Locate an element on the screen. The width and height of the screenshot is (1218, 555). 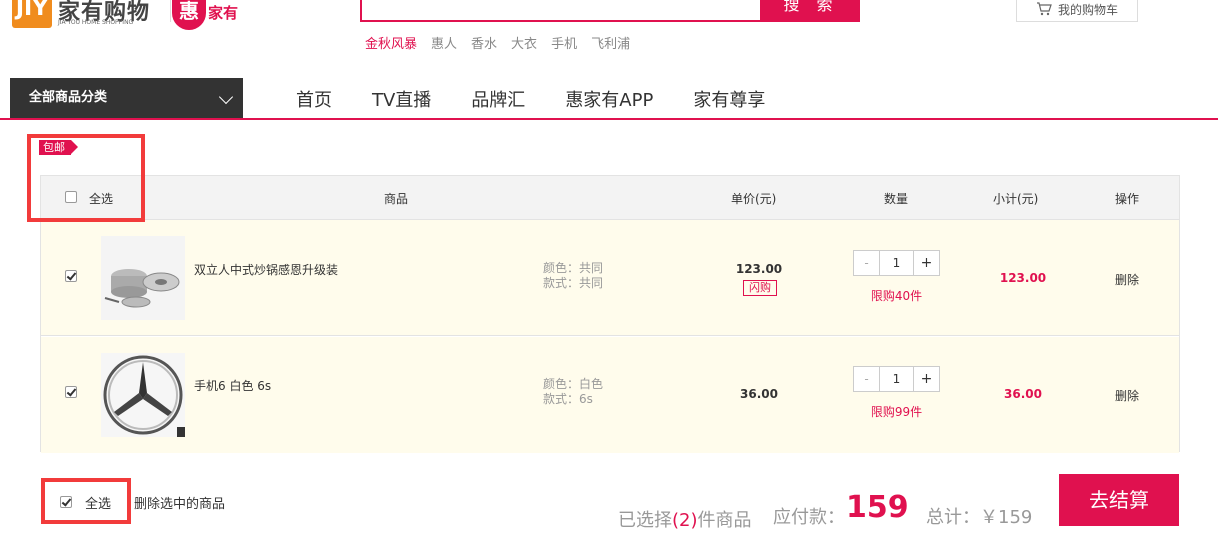
my-cart-button: 我的购物车 is located at coordinates (1077, 11).